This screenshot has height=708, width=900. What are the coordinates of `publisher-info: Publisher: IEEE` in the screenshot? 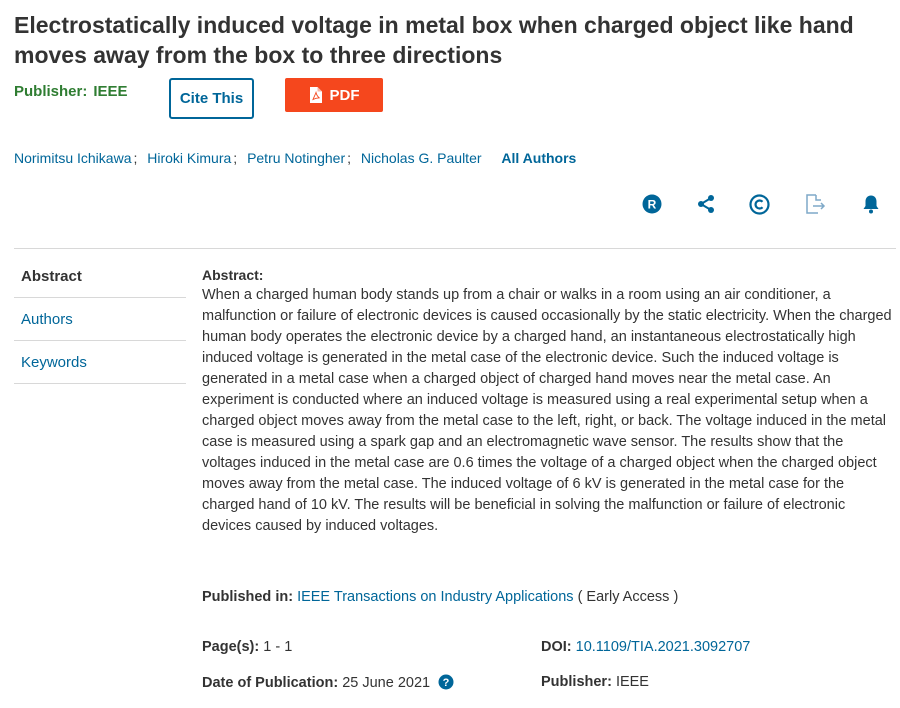 It's located at (595, 682).